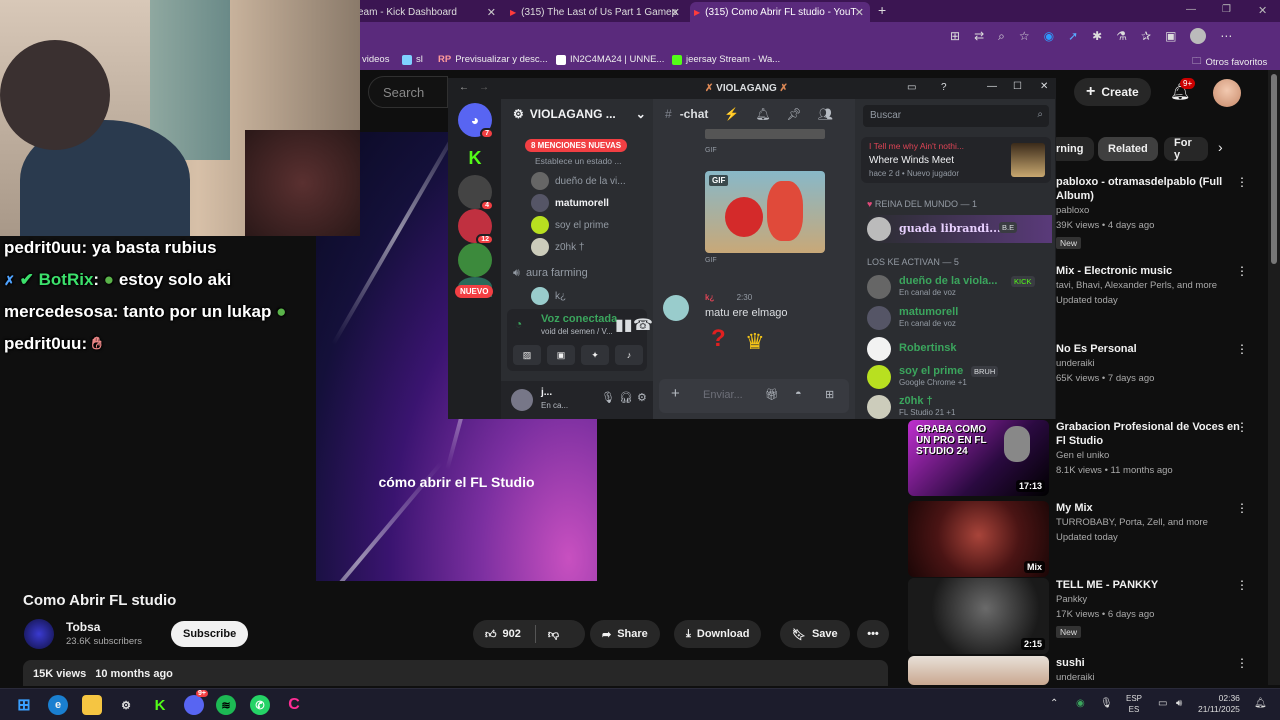 The width and height of the screenshot is (1280, 720). What do you see at coordinates (484, 87) in the screenshot?
I see `forward-arrow-icon: →` at bounding box center [484, 87].